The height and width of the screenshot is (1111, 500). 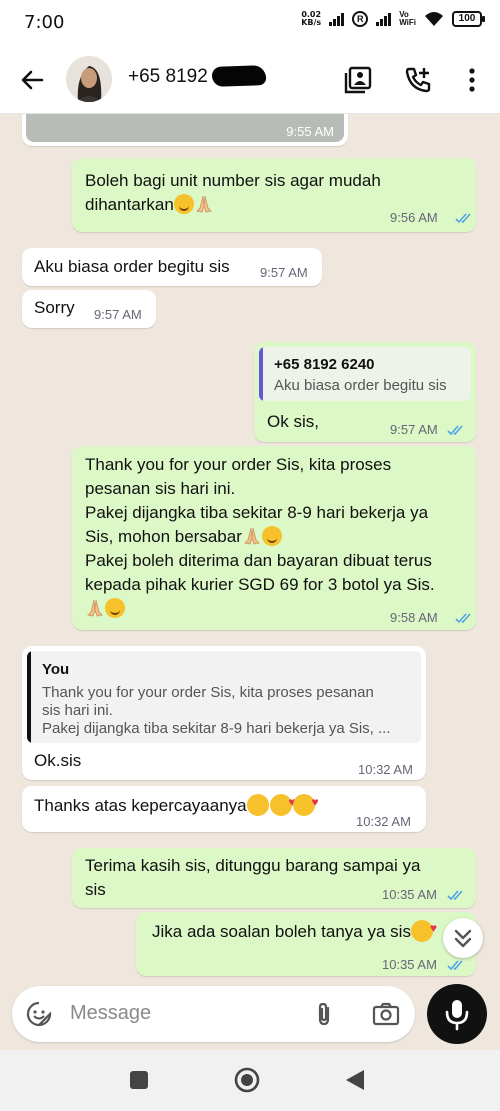 What do you see at coordinates (358, 80) in the screenshot?
I see `media-icon` at bounding box center [358, 80].